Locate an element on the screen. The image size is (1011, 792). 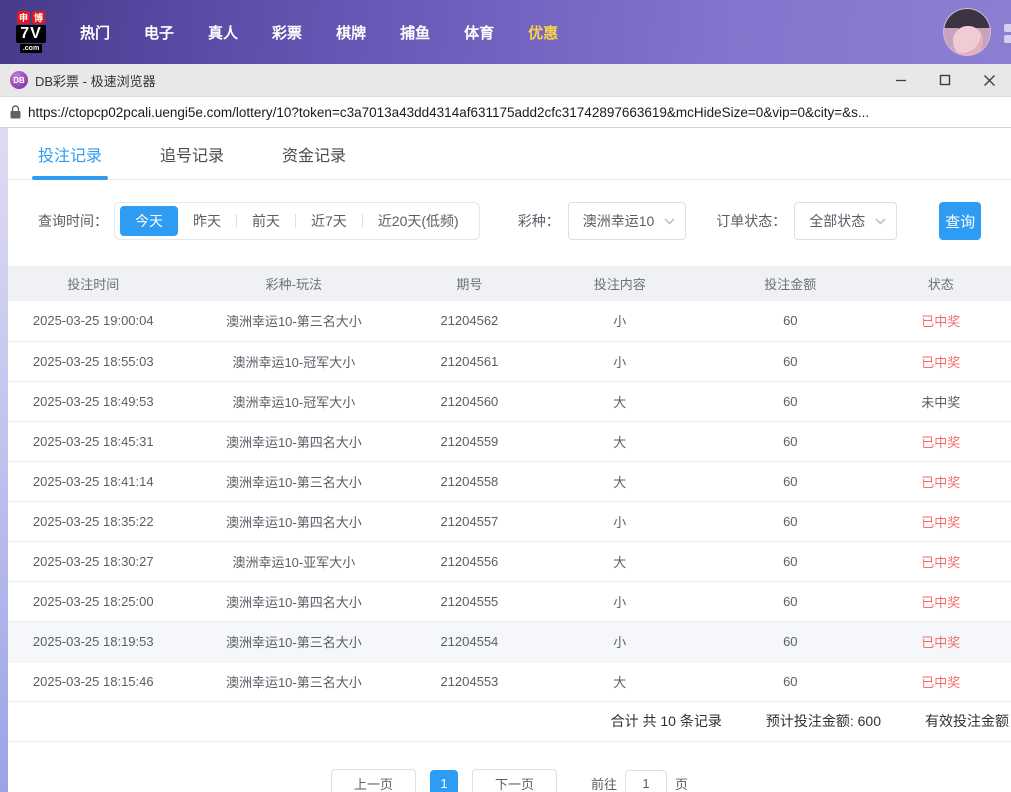
cell-issue: 21204558 is located at coordinates (469, 481).